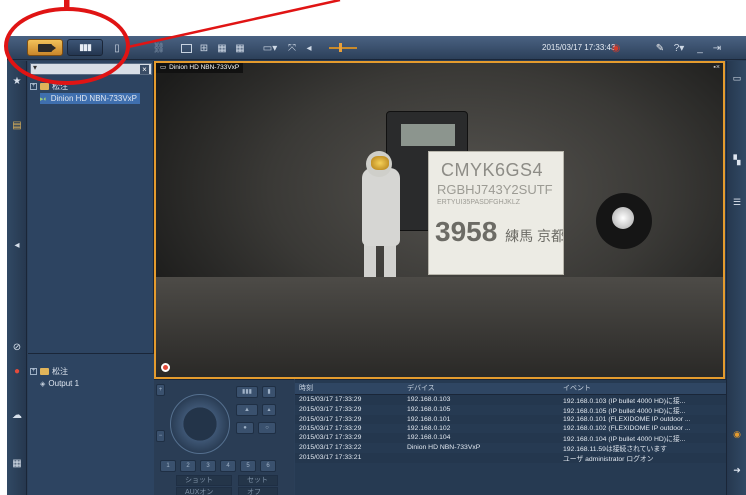 The width and height of the screenshot is (746, 495). I want to click on list-icon: ☰, so click(737, 202).